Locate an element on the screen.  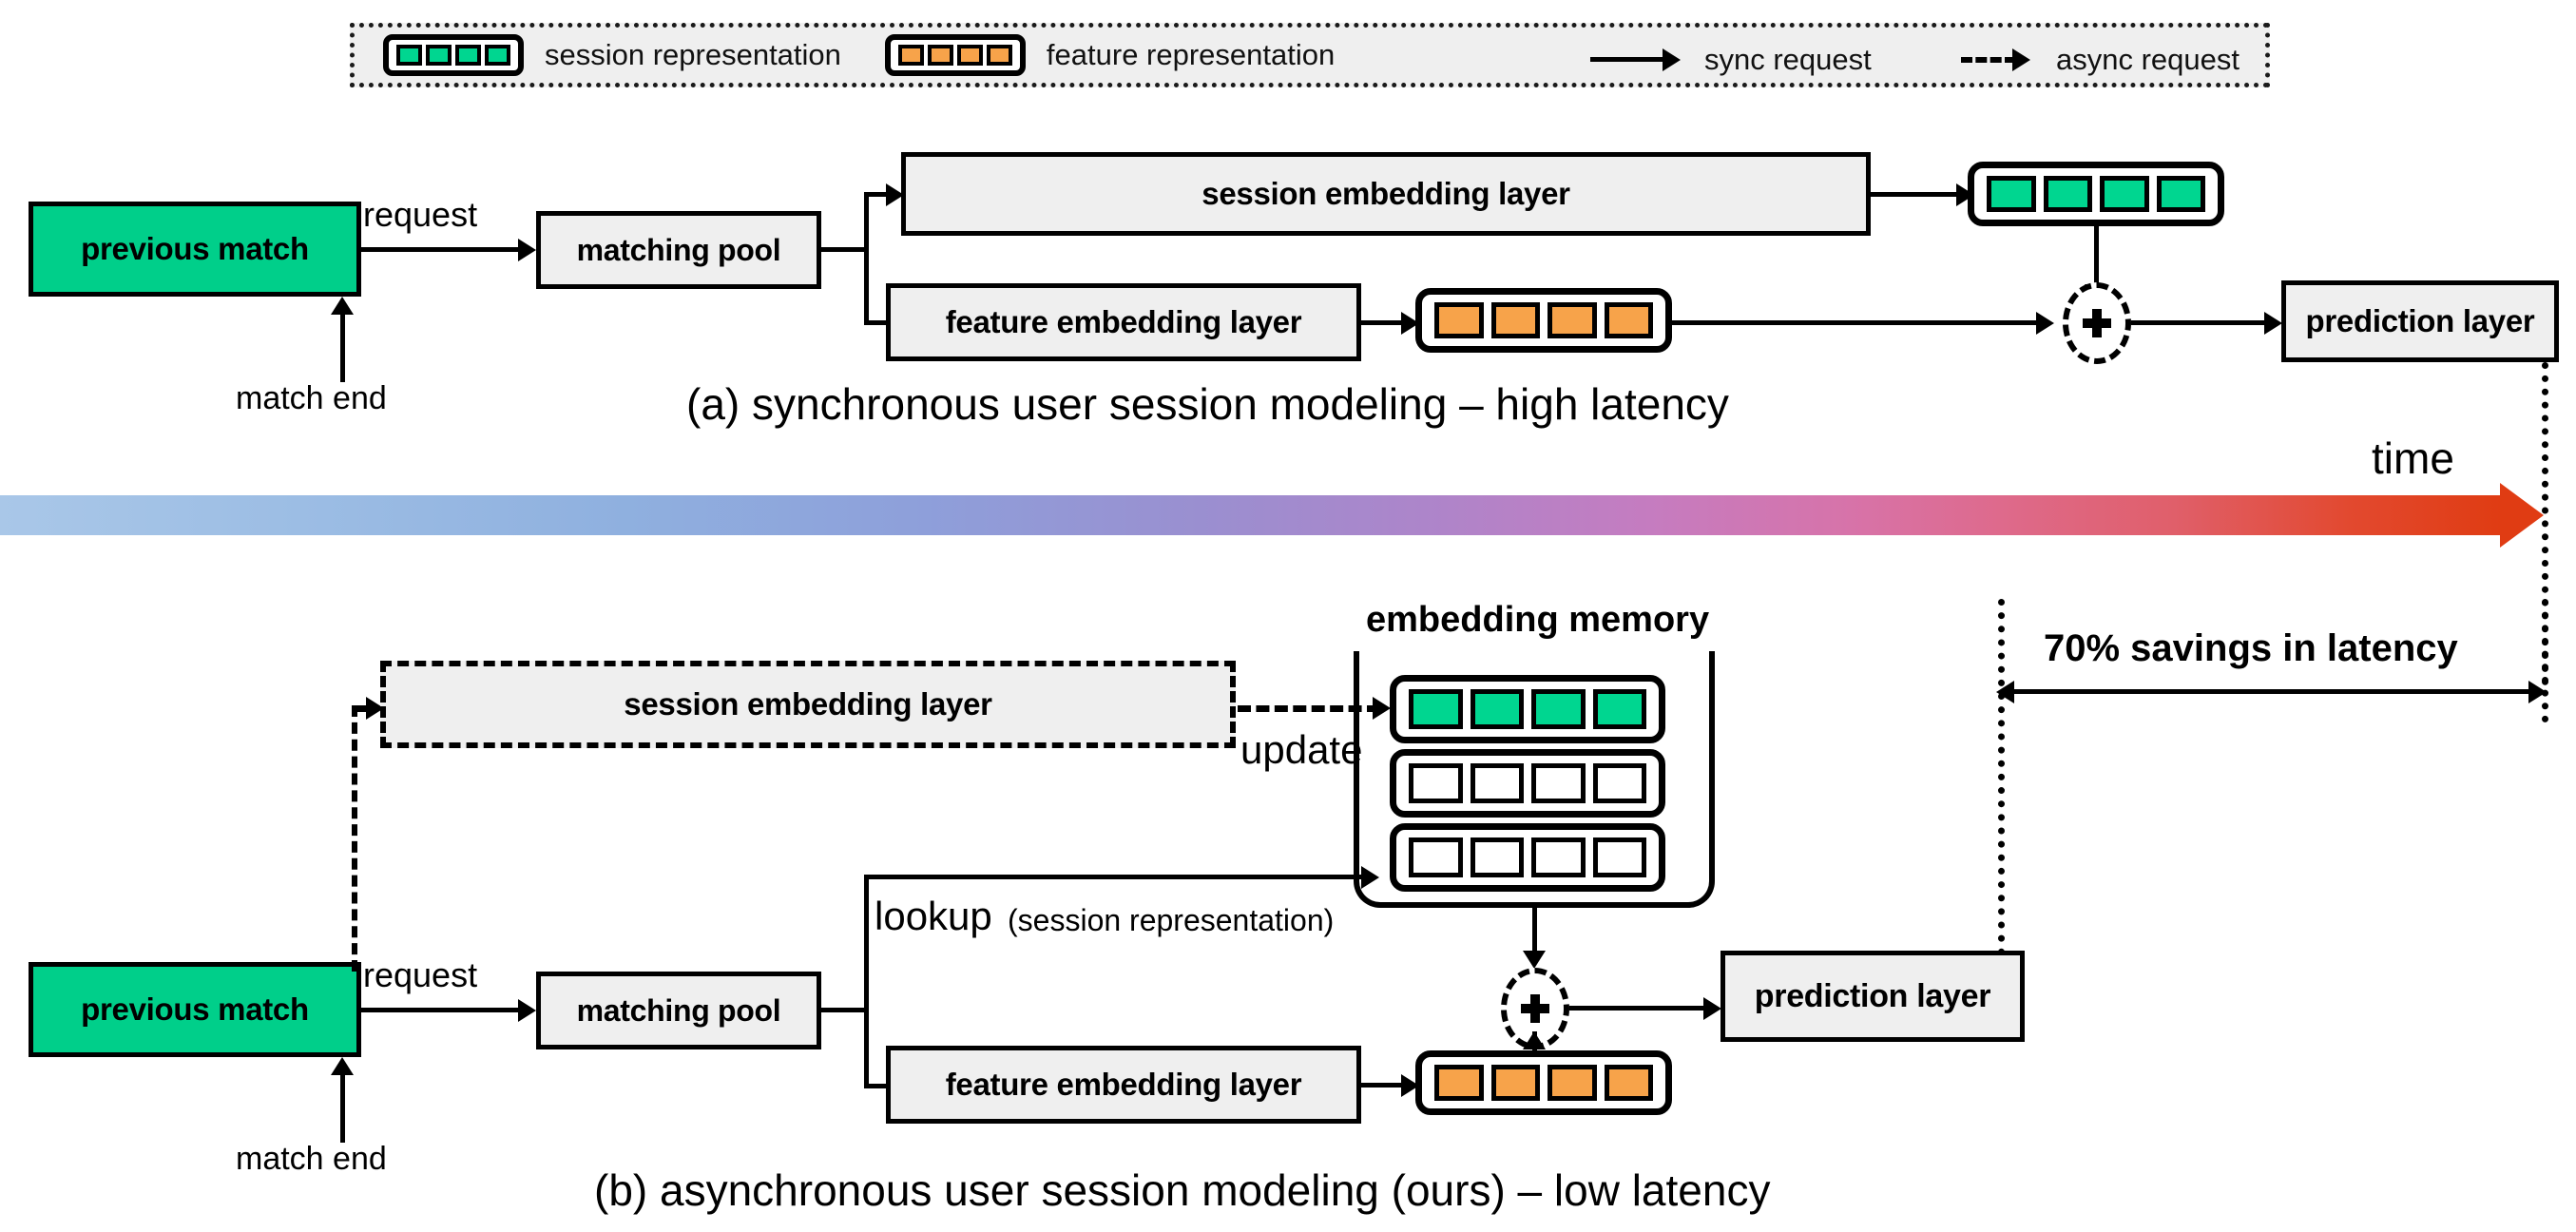
panel-a-prediction-layer-box: prediction layer is located at coordinates (2420, 321).